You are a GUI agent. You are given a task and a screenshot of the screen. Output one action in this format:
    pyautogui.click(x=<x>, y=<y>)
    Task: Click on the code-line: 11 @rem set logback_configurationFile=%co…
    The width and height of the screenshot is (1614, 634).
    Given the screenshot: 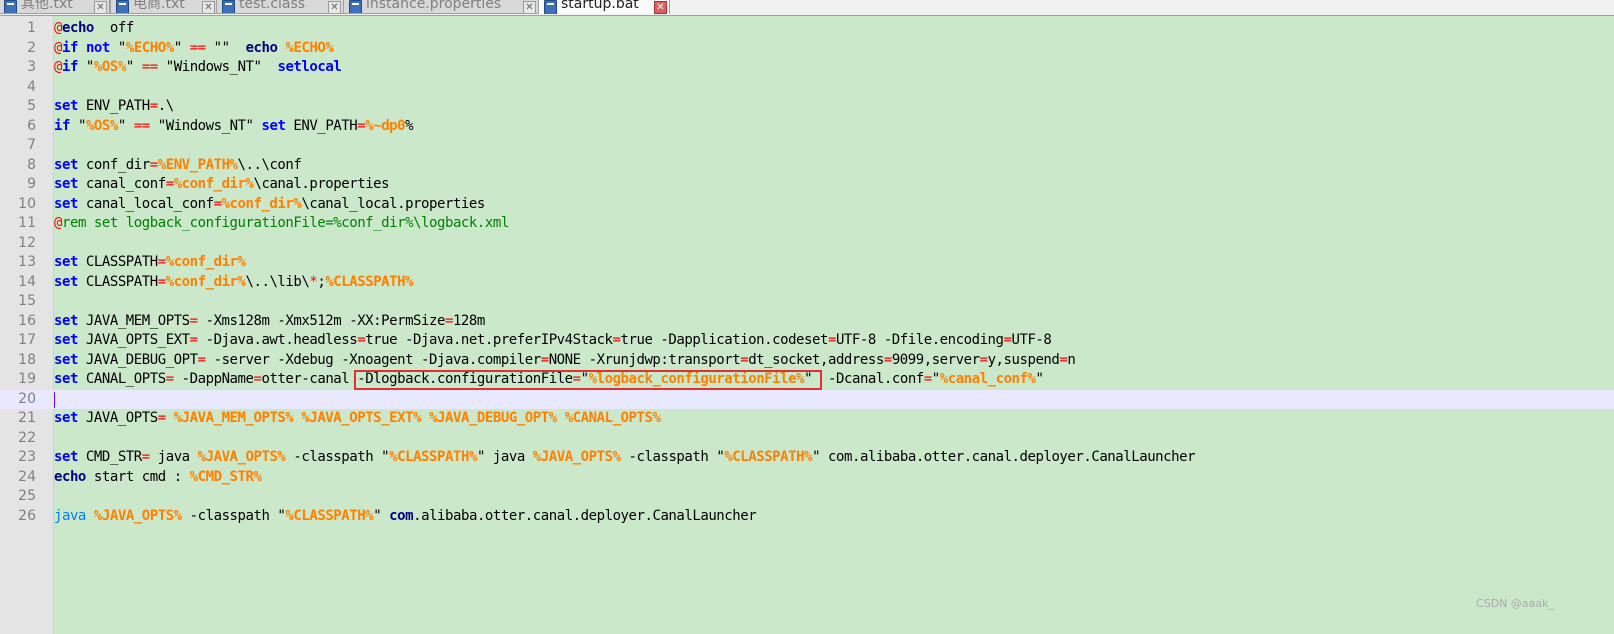 What is the action you would take?
    pyautogui.click(x=807, y=224)
    